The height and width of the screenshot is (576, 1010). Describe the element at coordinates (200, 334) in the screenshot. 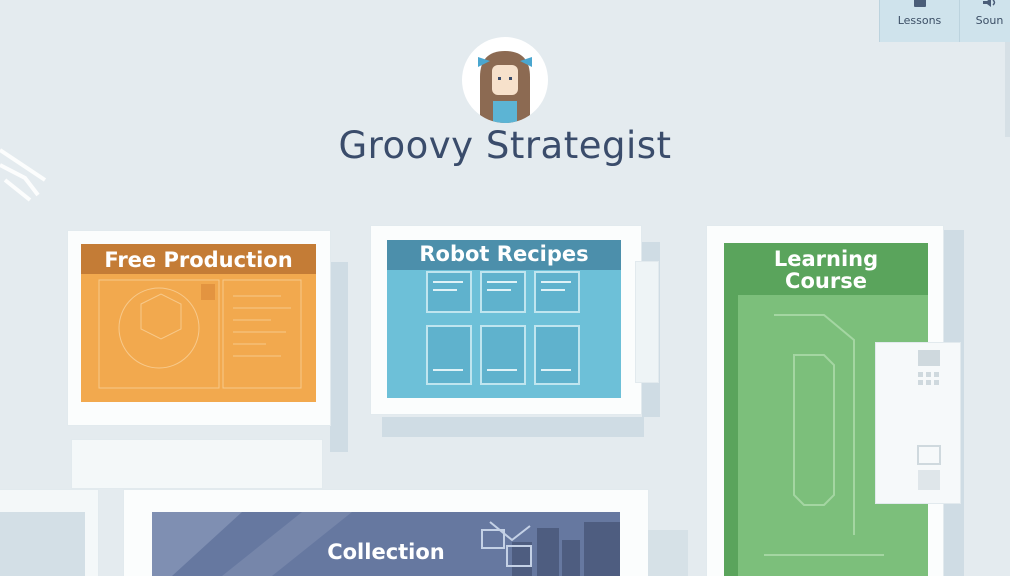

I see `blueprint-graphic` at that location.